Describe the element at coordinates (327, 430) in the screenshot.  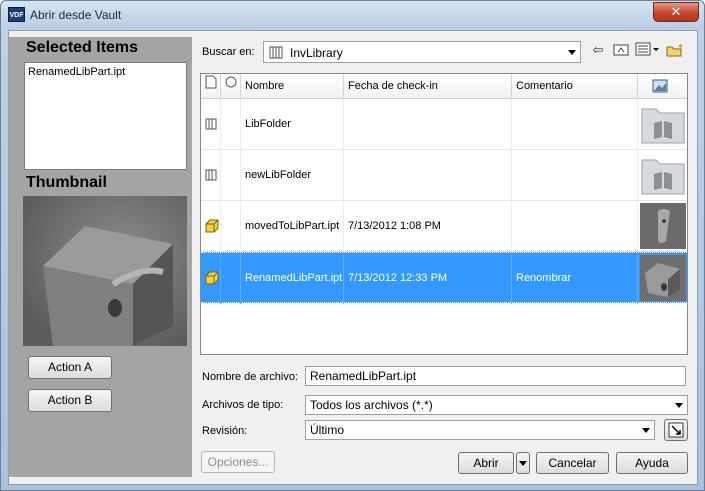
I see `revision-value: Último` at that location.